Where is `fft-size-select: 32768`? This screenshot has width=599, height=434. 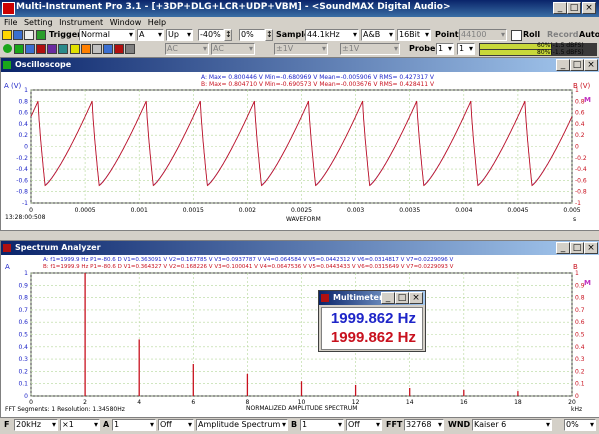 fft-size-select: 32768 is located at coordinates (424, 425).